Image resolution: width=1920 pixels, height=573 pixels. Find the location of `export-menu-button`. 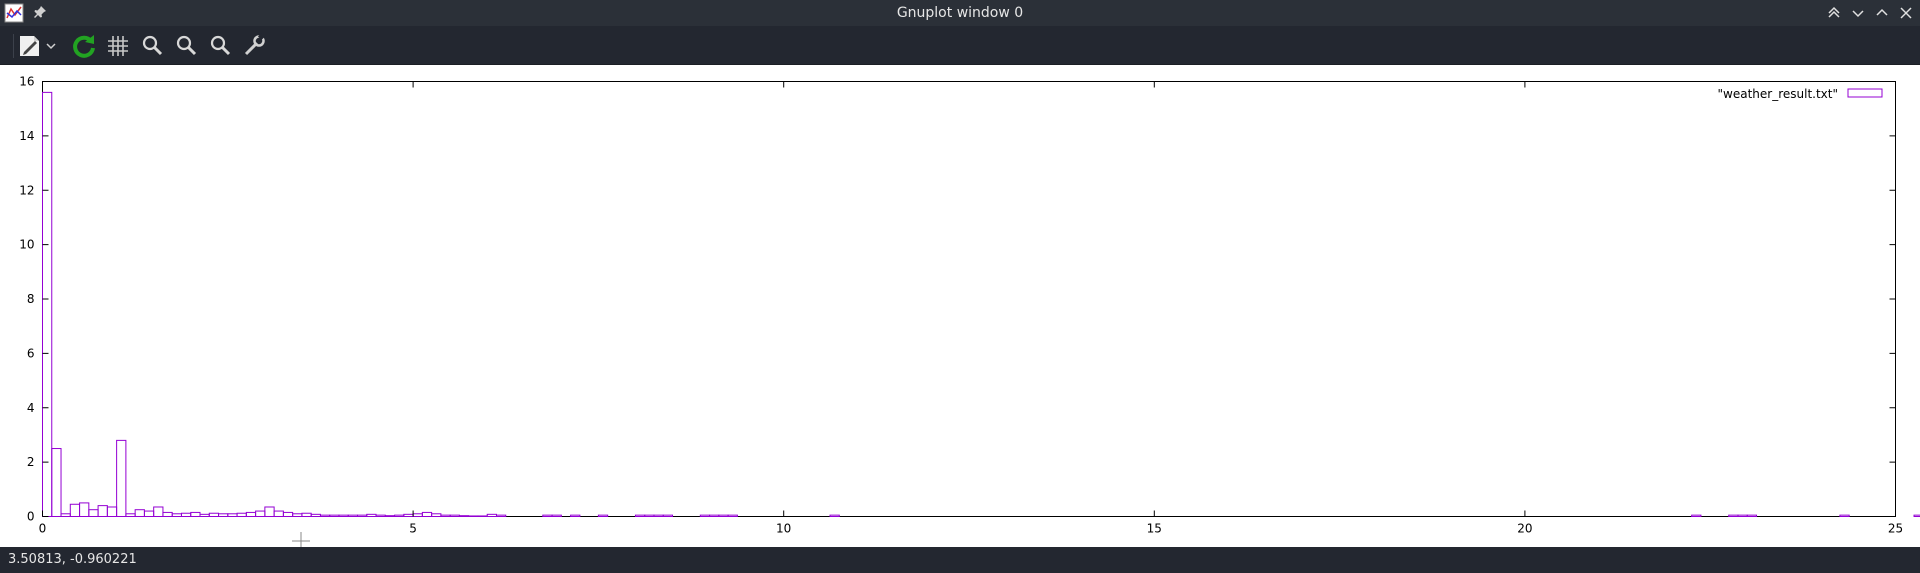

export-menu-button is located at coordinates (51, 46).